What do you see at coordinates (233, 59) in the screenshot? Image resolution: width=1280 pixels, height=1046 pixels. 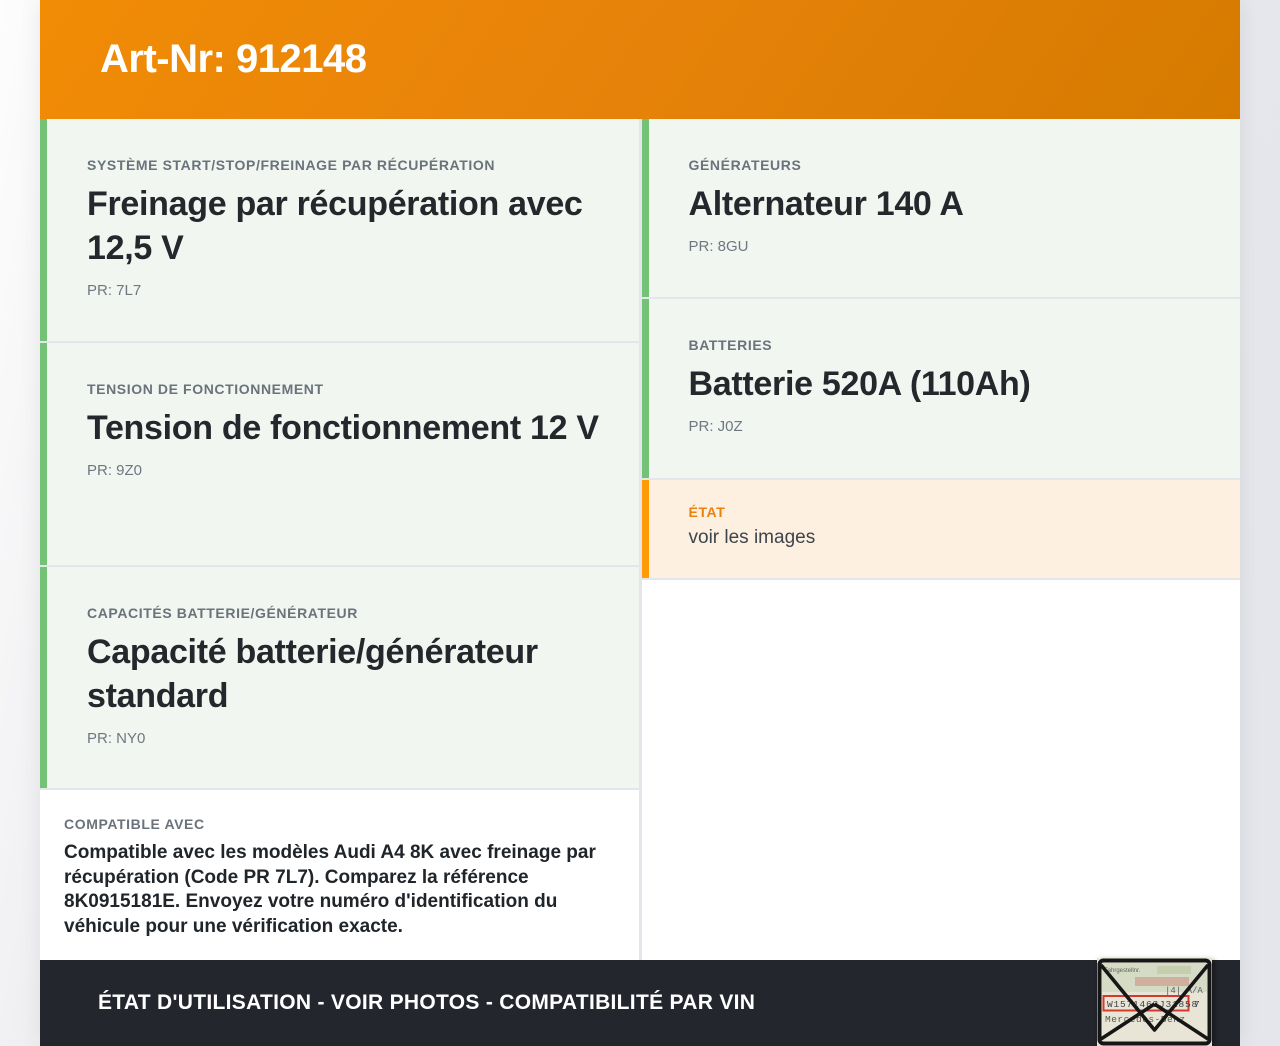 I see `article-number-title: Art-Nr: 912148` at bounding box center [233, 59].